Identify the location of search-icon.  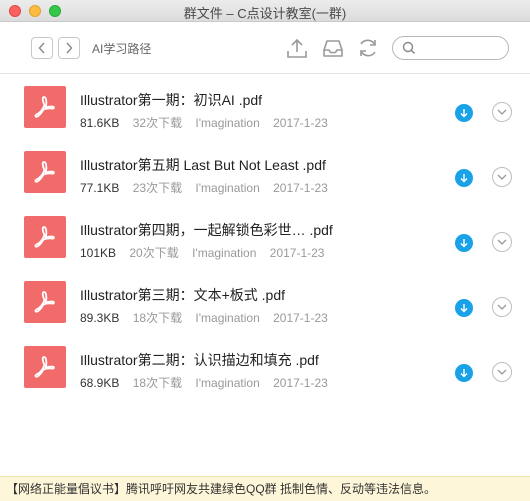
(409, 48).